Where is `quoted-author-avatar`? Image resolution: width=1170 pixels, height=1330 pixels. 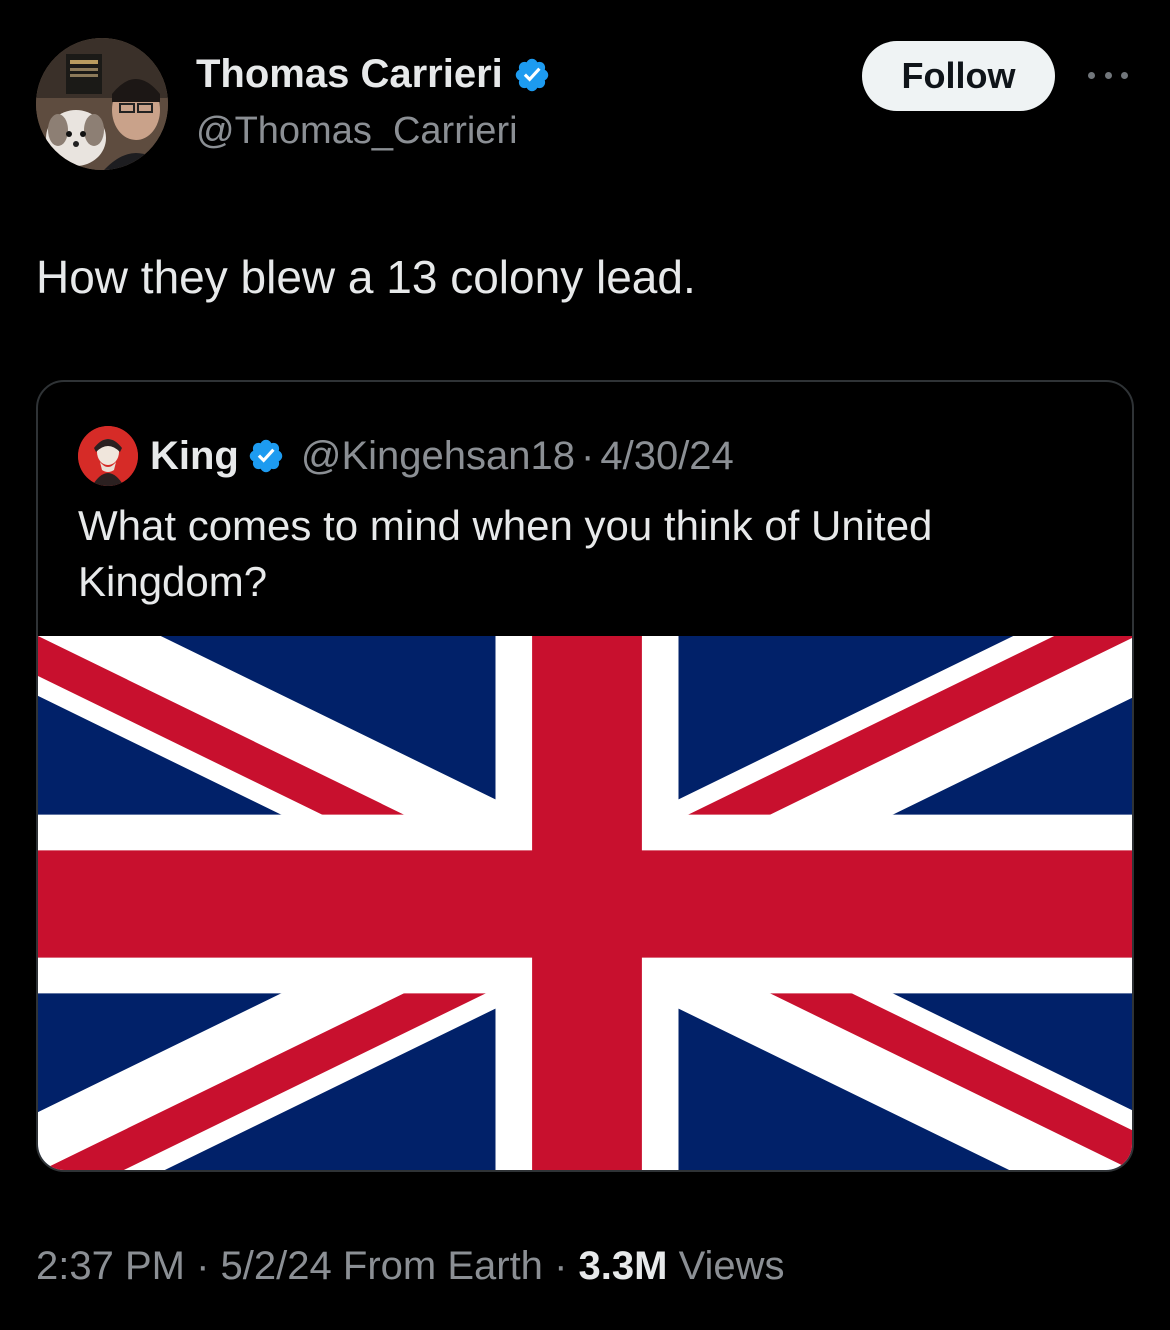 quoted-author-avatar is located at coordinates (108, 456).